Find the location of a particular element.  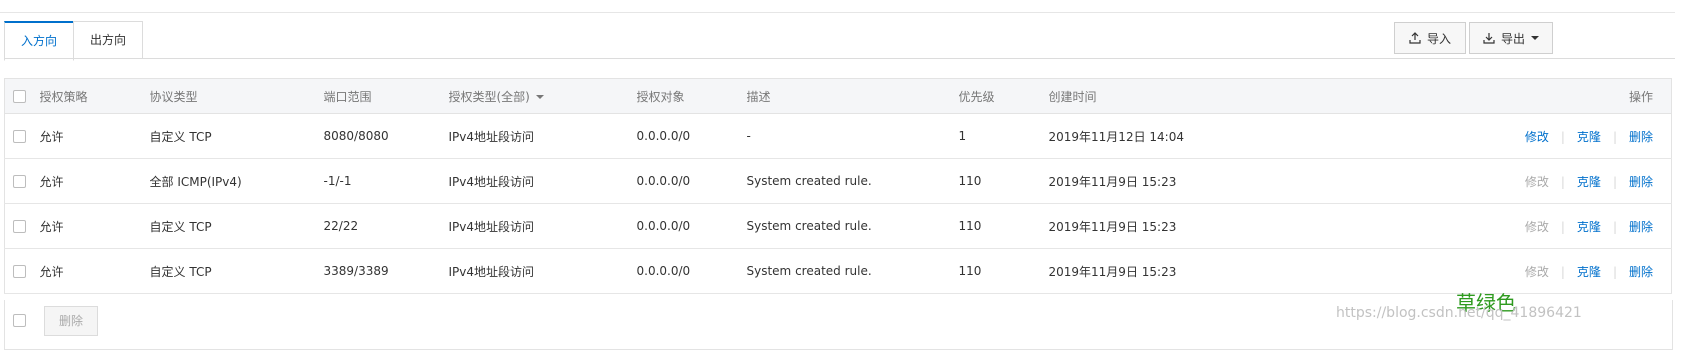

cell-port: 8080/8080 is located at coordinates (356, 136).